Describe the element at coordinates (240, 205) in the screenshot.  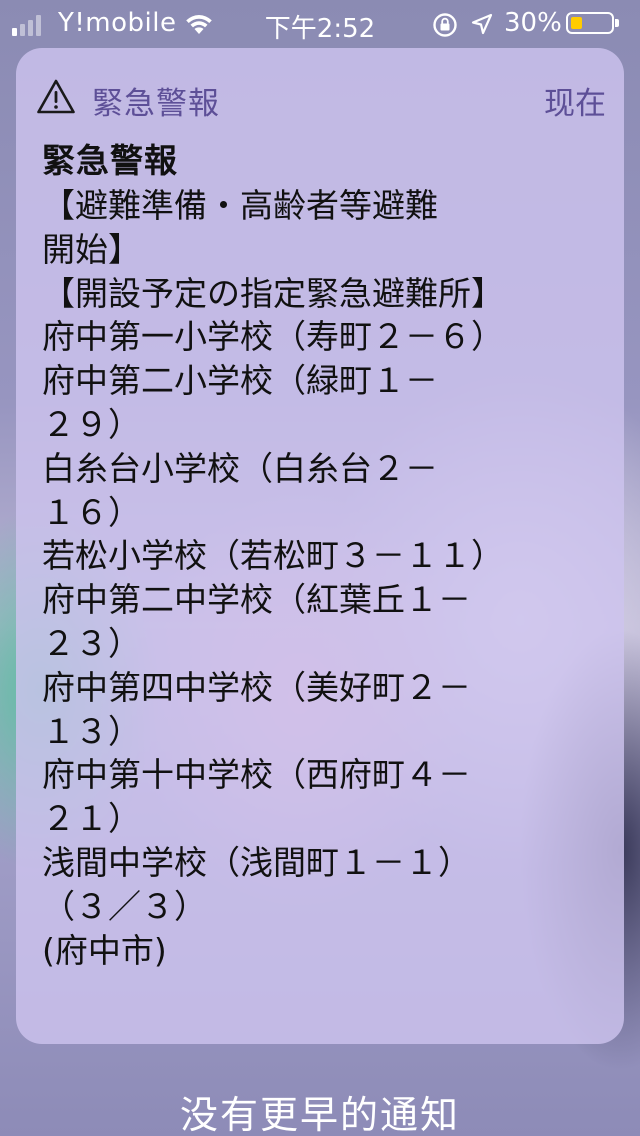
I see `notification-body-line: 【避難準備・高齢者等避難` at that location.